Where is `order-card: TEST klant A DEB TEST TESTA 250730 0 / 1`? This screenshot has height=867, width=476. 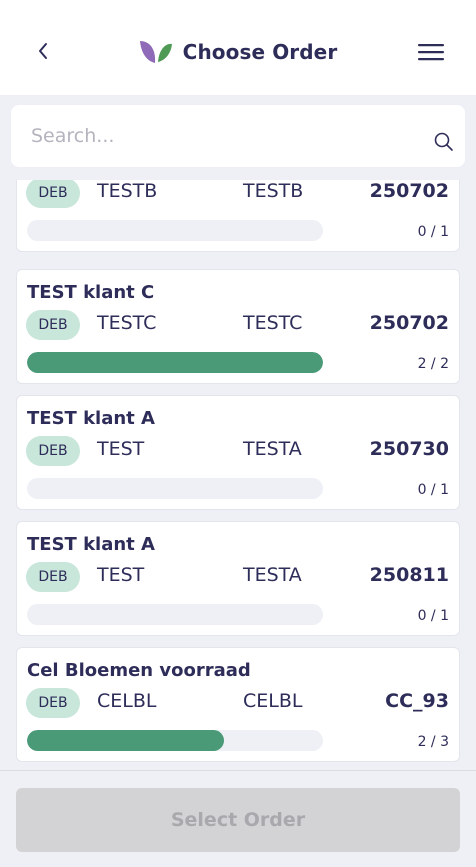
order-card: TEST klant A DEB TEST TESTA 250730 0 / 1 is located at coordinates (238, 452).